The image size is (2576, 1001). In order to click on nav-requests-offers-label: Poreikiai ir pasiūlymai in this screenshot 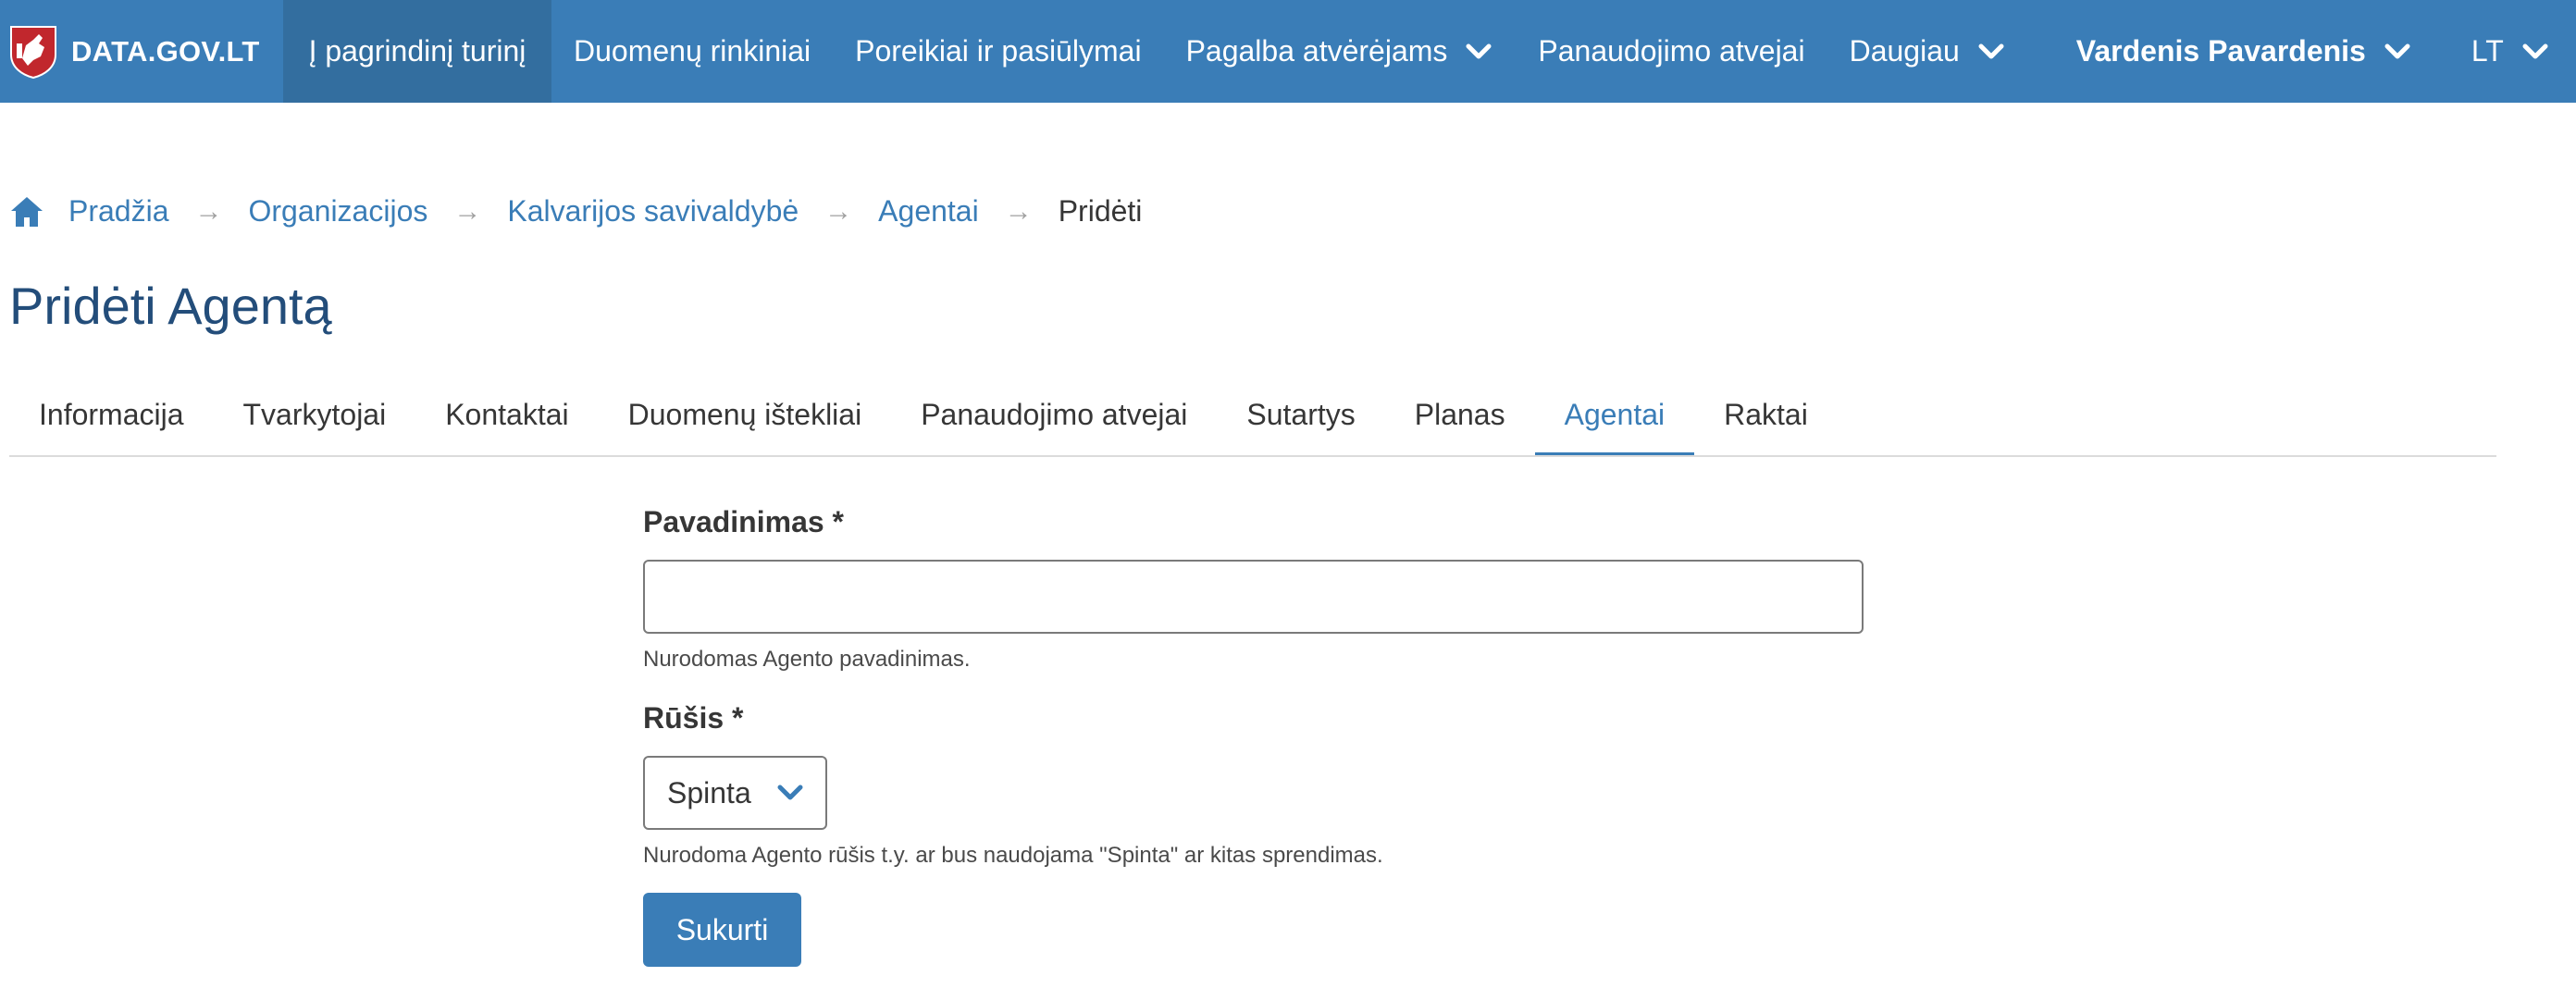, I will do `click(999, 51)`.